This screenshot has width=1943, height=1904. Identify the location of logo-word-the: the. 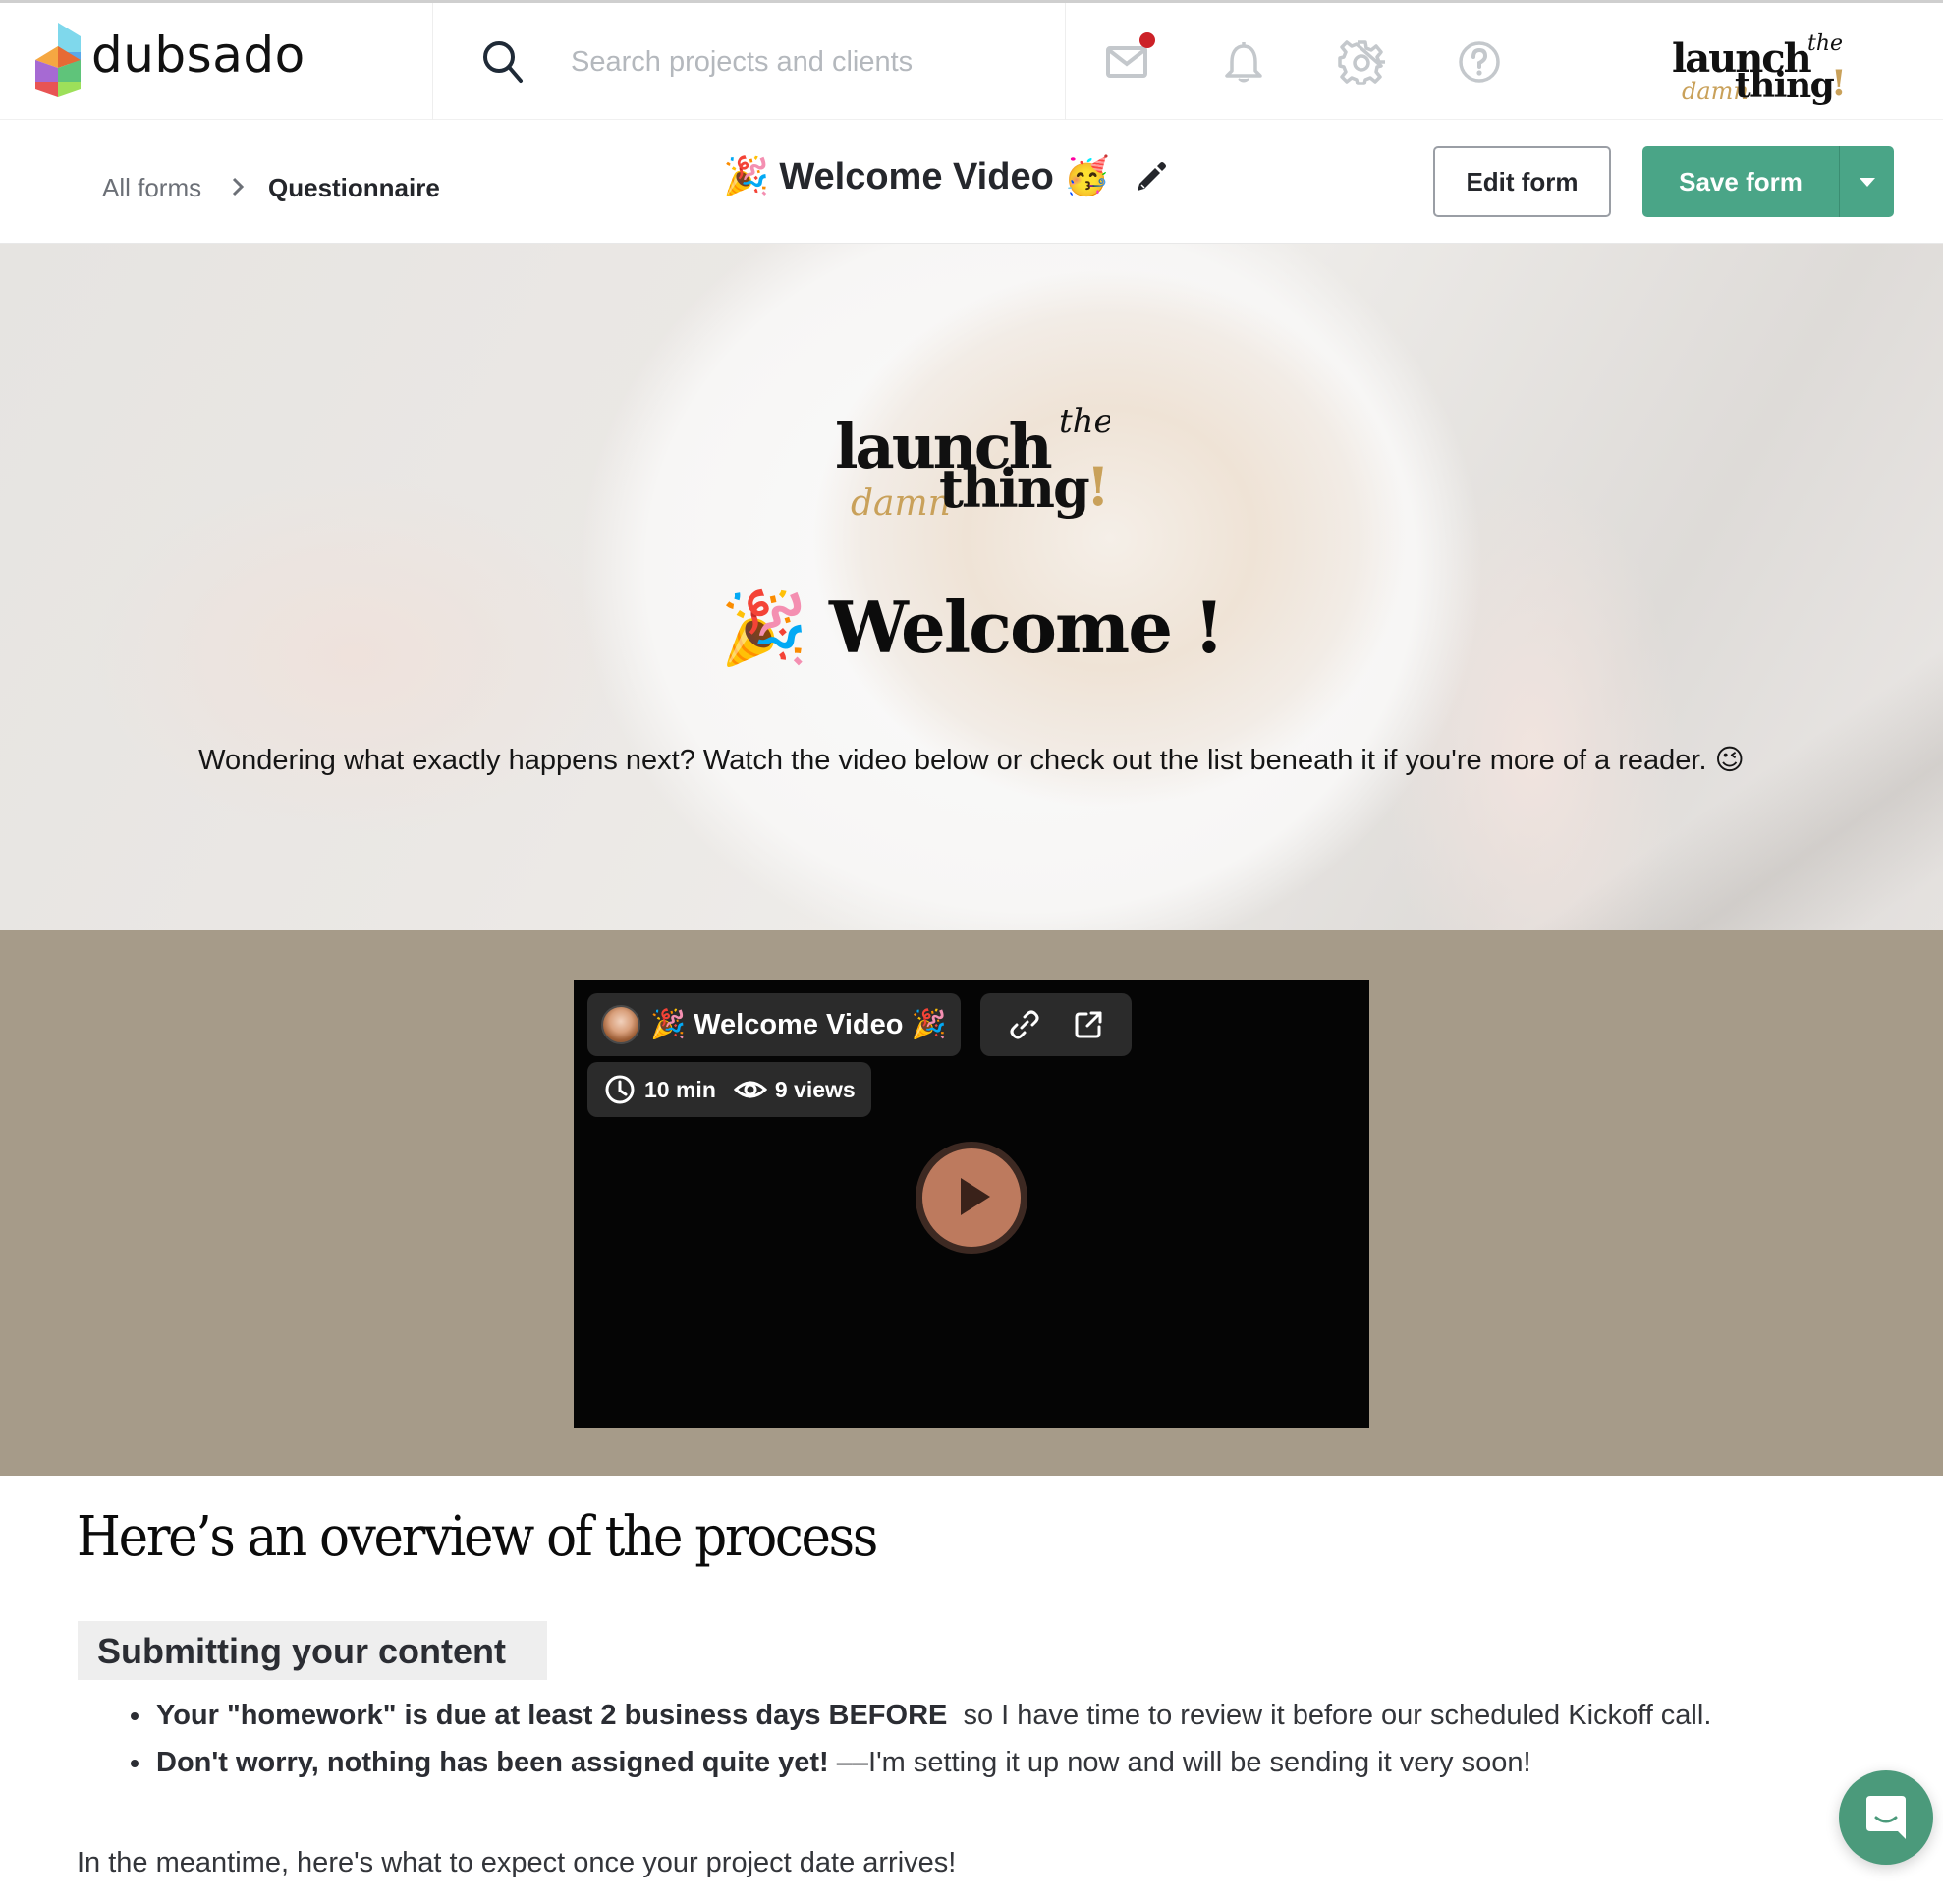
(1825, 43).